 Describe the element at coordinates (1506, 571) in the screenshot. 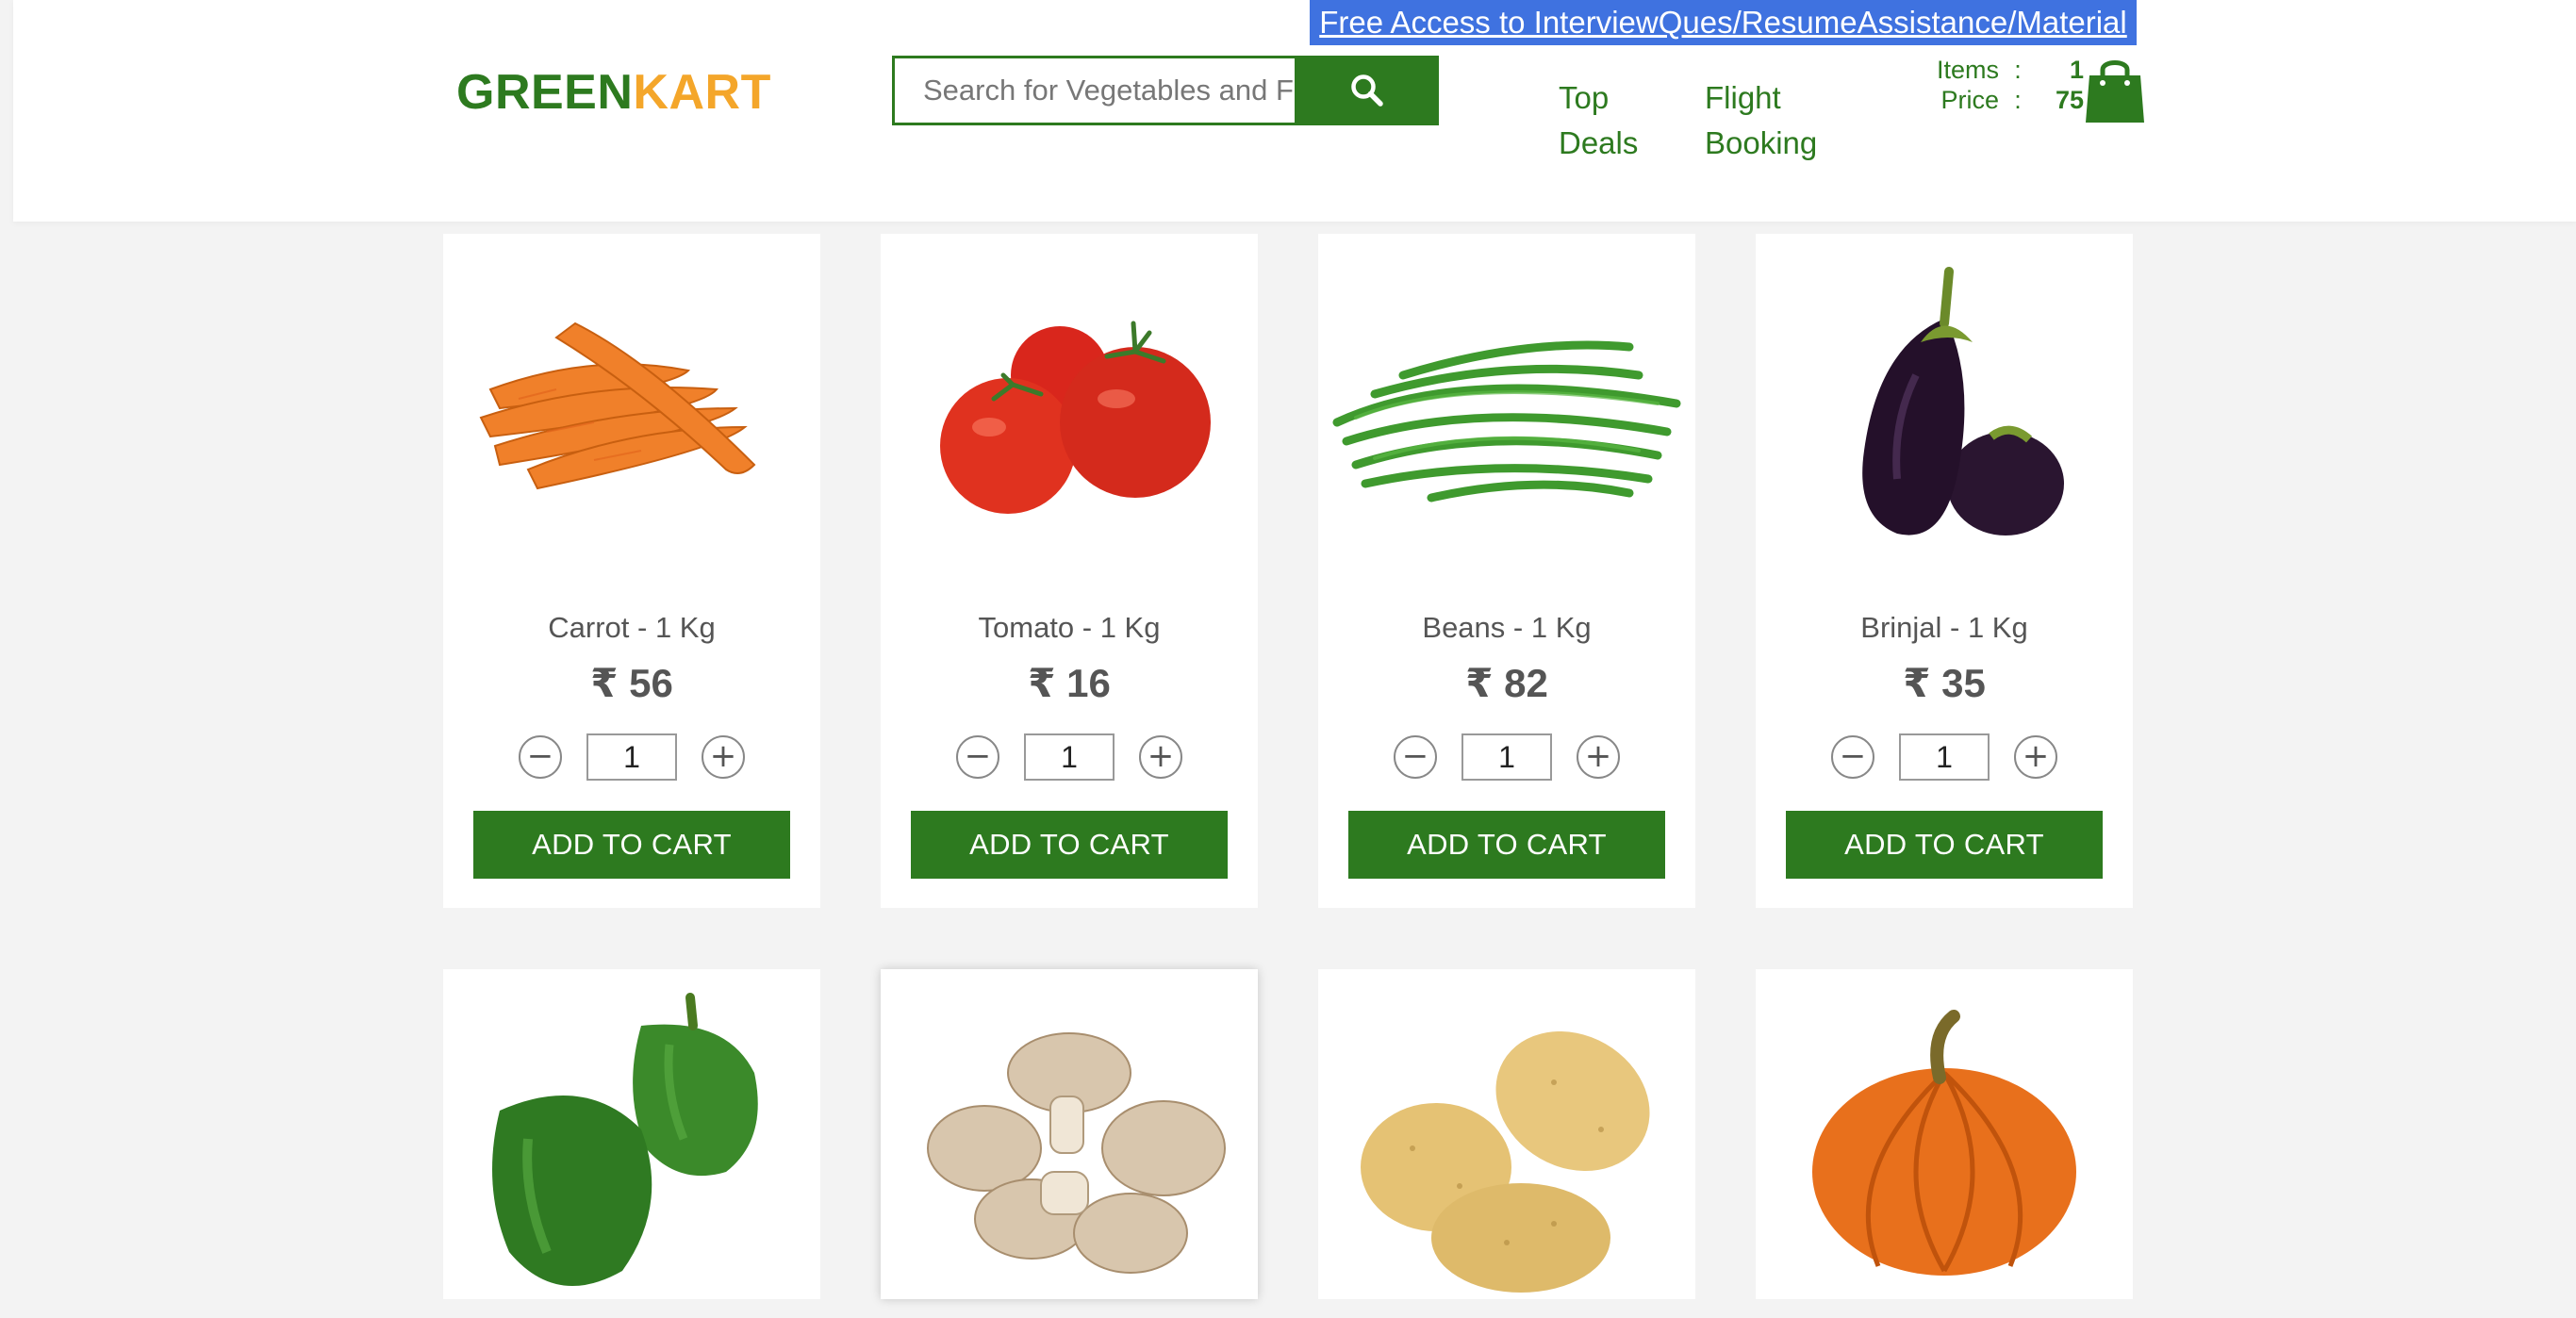

I see `product-card-beans: Beans - 1 Kg ₹ 82 − + ADD TO CART` at that location.